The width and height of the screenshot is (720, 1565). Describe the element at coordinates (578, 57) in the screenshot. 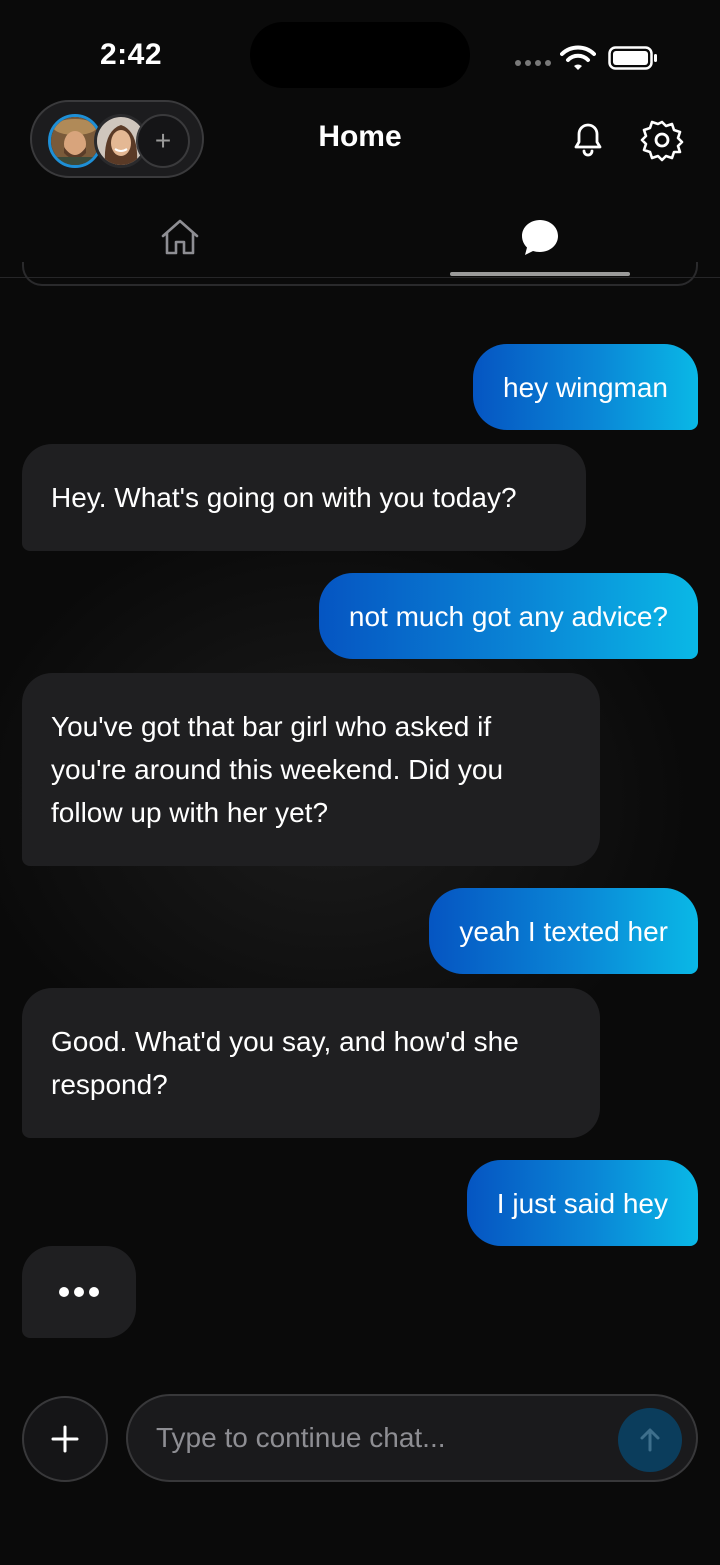

I see `wifi-icon` at that location.